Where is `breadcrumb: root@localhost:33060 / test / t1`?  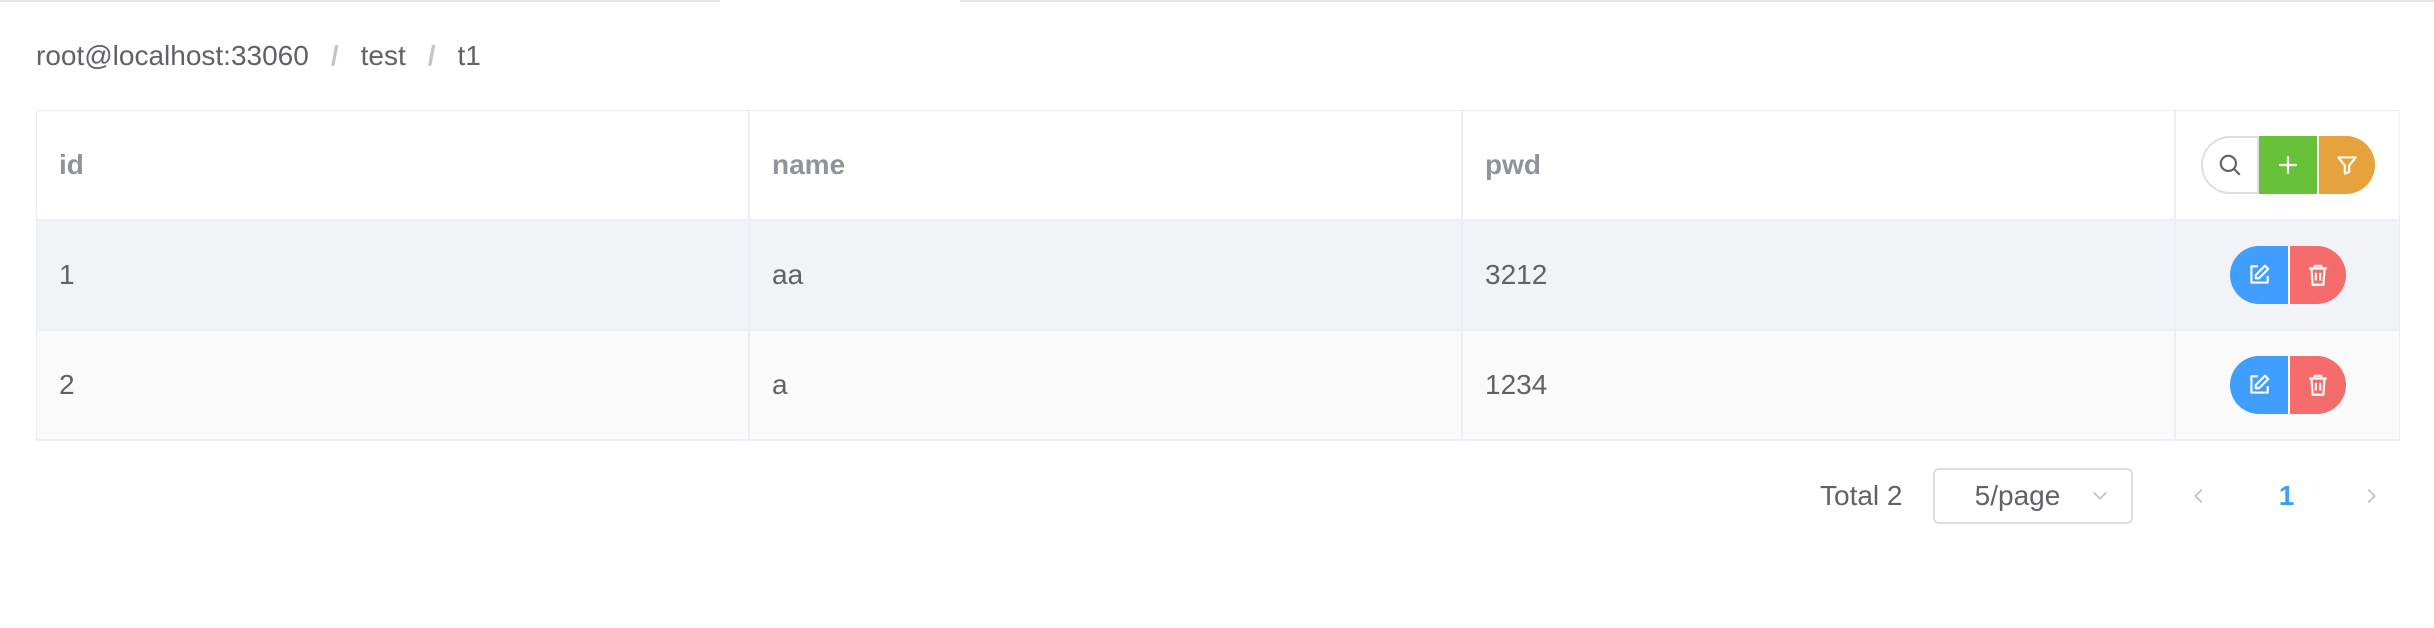 breadcrumb: root@localhost:33060 / test / t1 is located at coordinates (258, 56).